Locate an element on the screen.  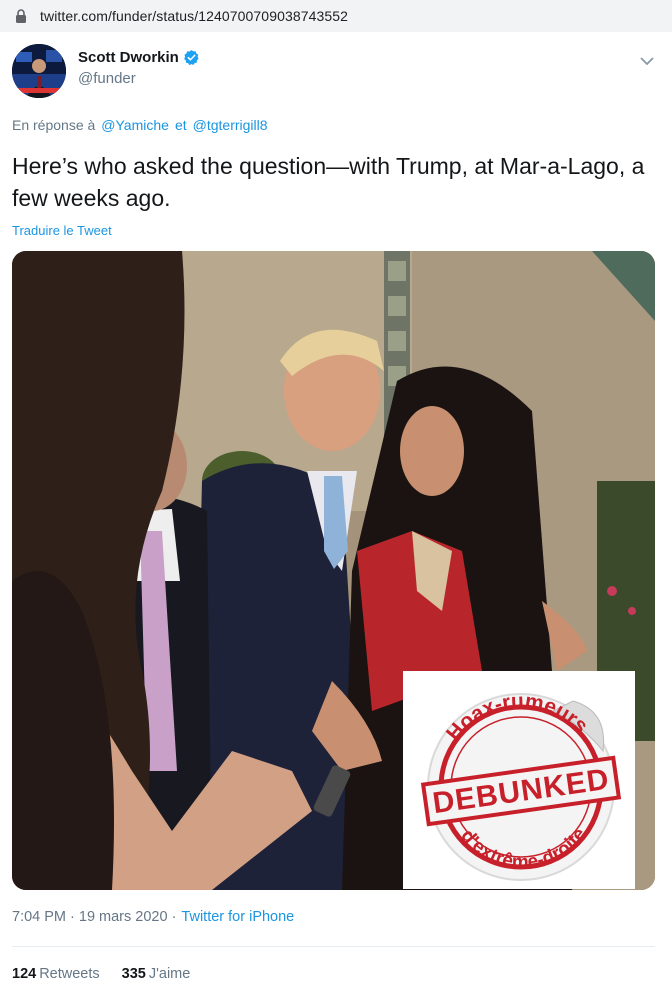
divider is located at coordinates (333, 946).